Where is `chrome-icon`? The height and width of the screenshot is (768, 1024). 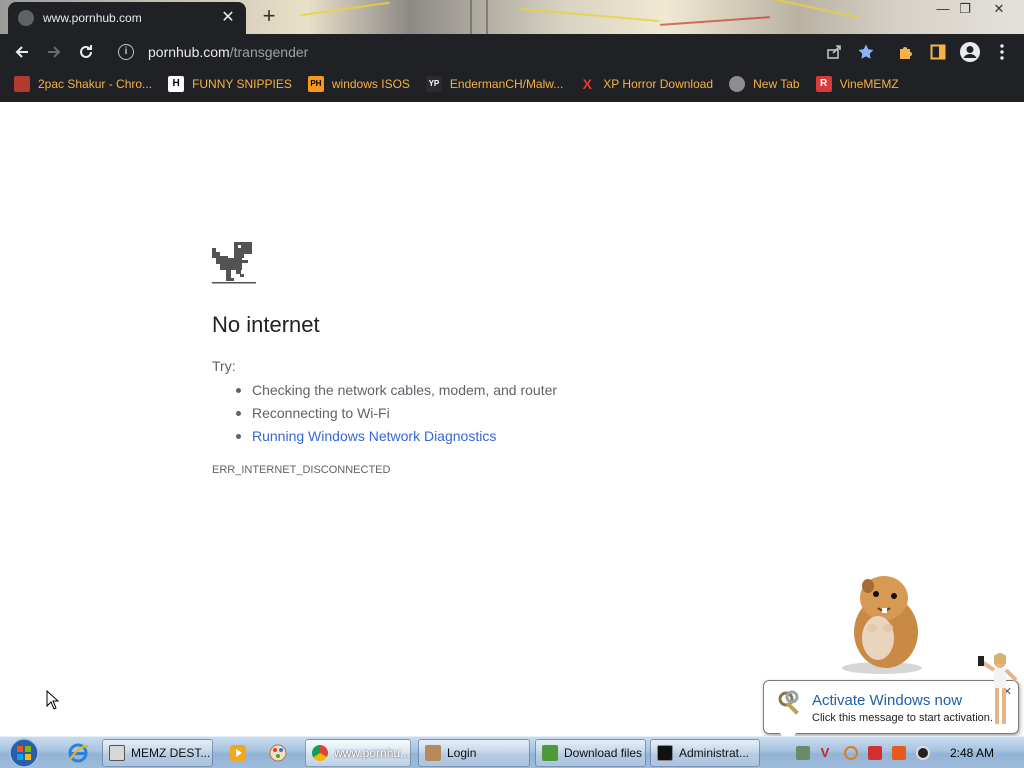 chrome-icon is located at coordinates (320, 753).